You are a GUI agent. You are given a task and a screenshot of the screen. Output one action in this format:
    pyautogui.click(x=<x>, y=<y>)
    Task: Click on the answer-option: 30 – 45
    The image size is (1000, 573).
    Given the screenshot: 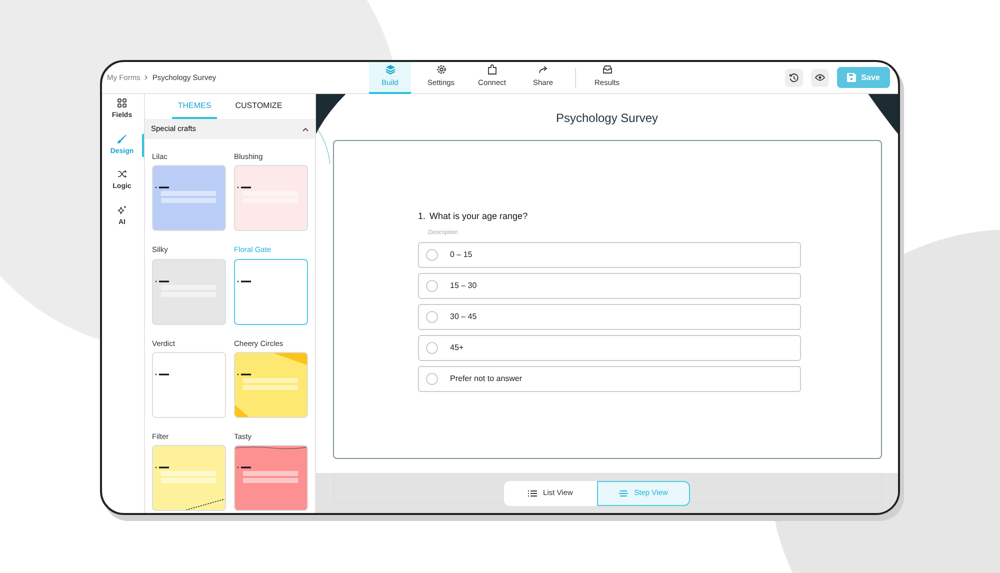 What is the action you would take?
    pyautogui.click(x=609, y=317)
    